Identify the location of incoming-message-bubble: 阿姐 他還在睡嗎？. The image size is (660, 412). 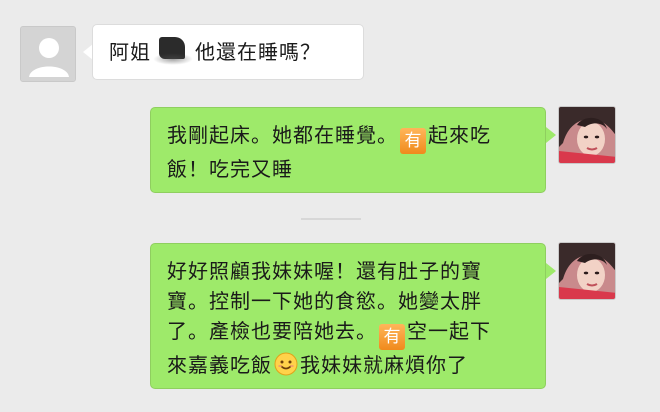
(228, 52).